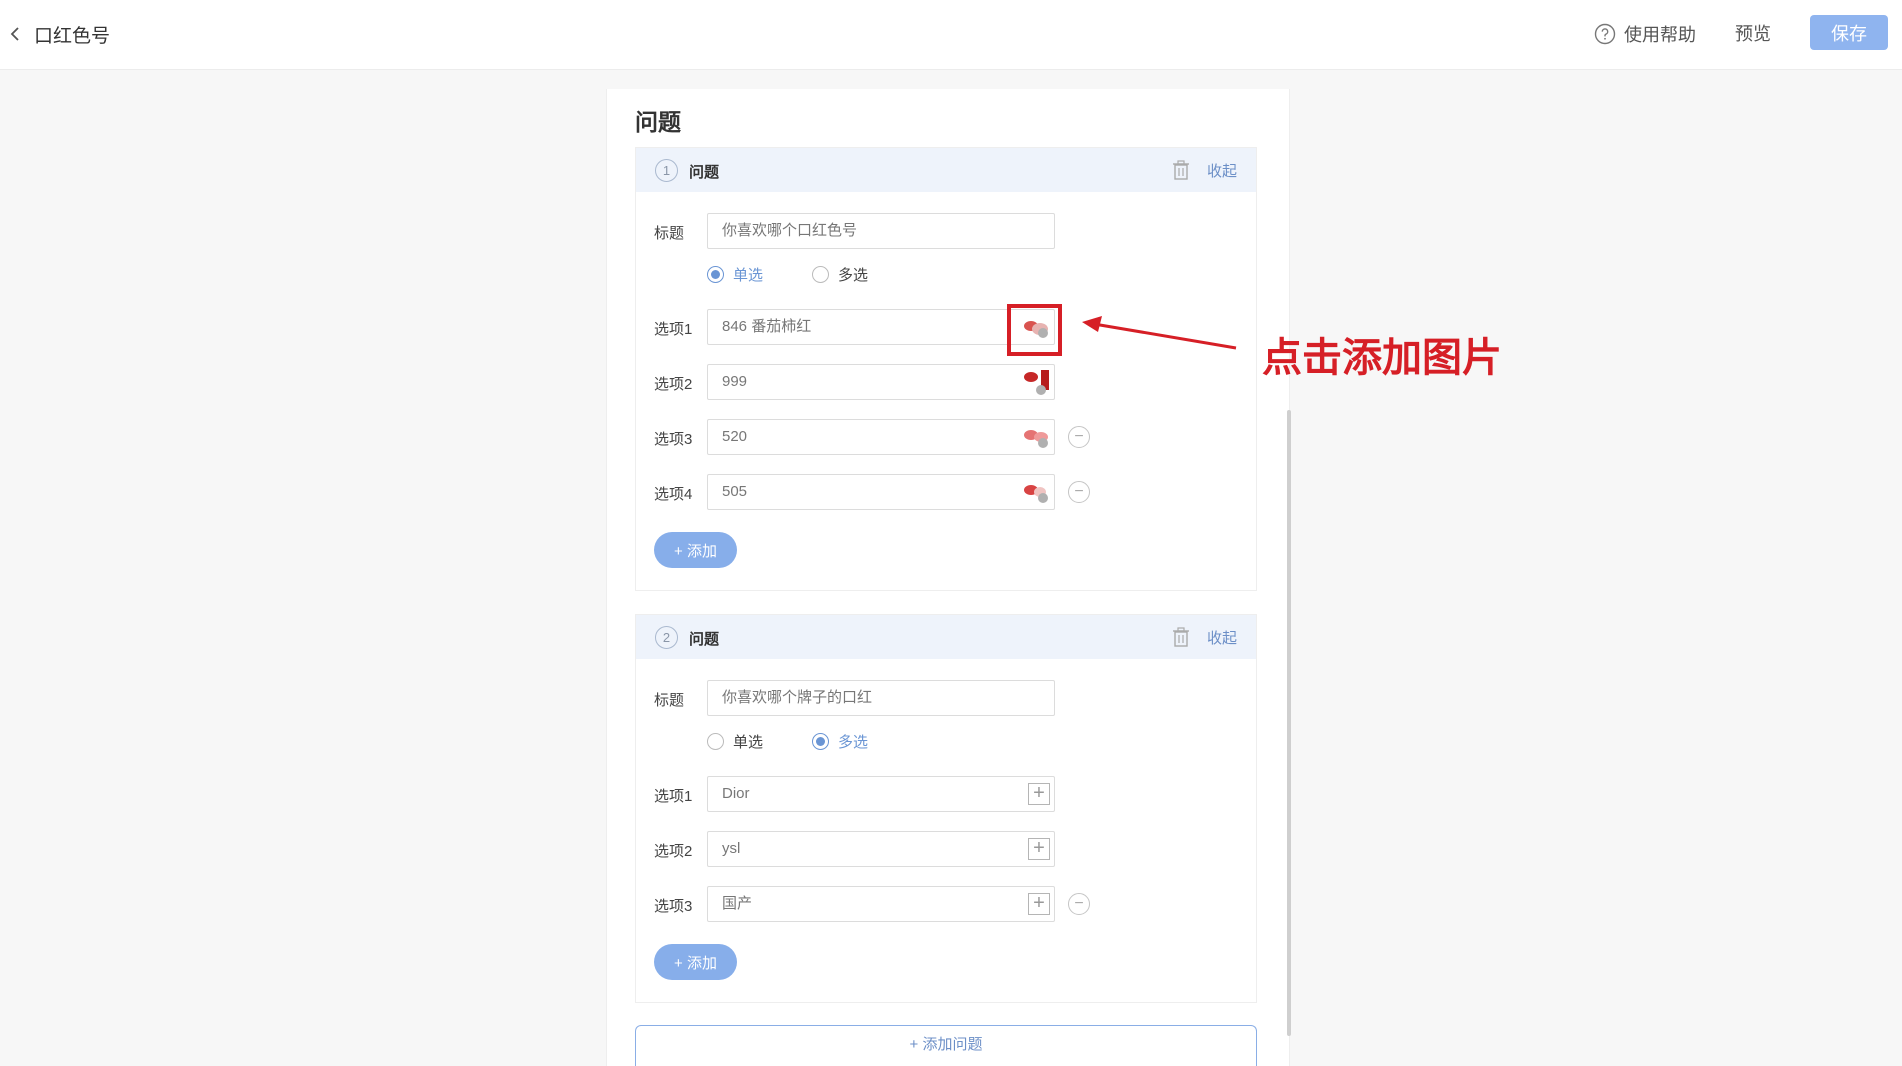 The height and width of the screenshot is (1066, 1902). What do you see at coordinates (658, 122) in the screenshot?
I see `panel-title: 问题` at bounding box center [658, 122].